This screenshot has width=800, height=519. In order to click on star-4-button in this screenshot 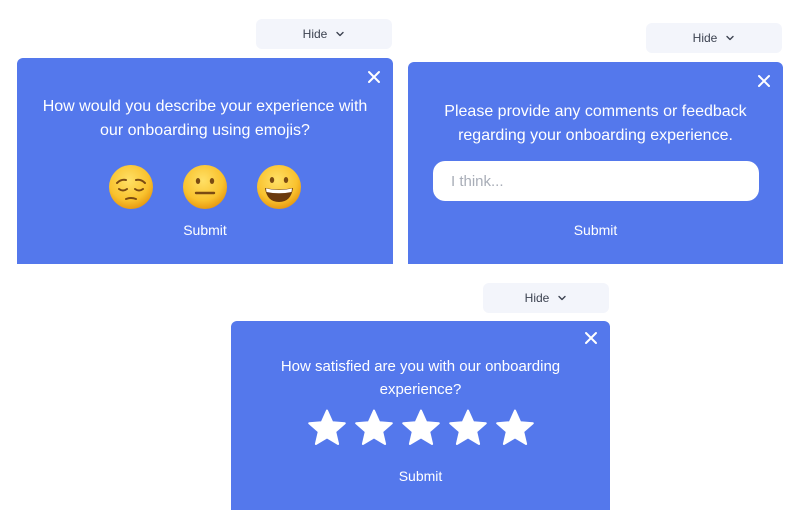, I will do `click(468, 428)`.